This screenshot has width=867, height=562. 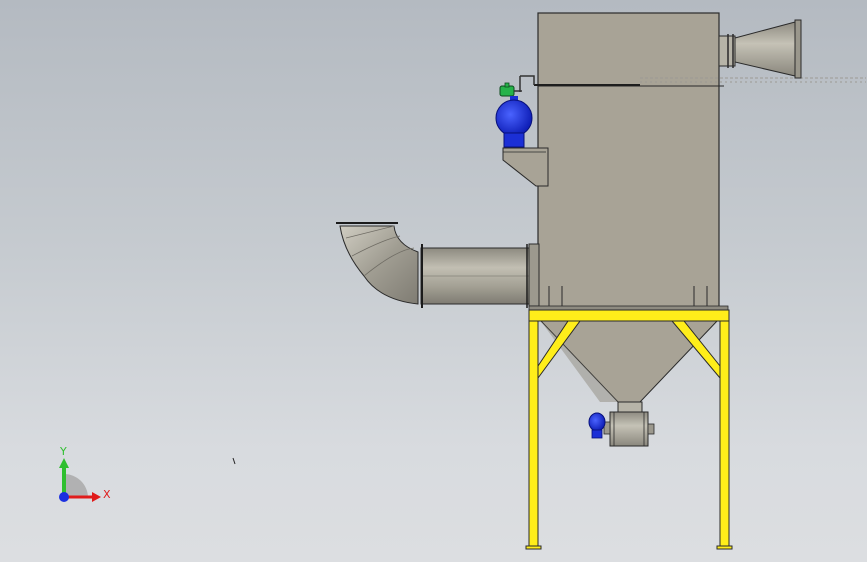 What do you see at coordinates (510, 89) in the screenshot?
I see `solenoid-valve-icon` at bounding box center [510, 89].